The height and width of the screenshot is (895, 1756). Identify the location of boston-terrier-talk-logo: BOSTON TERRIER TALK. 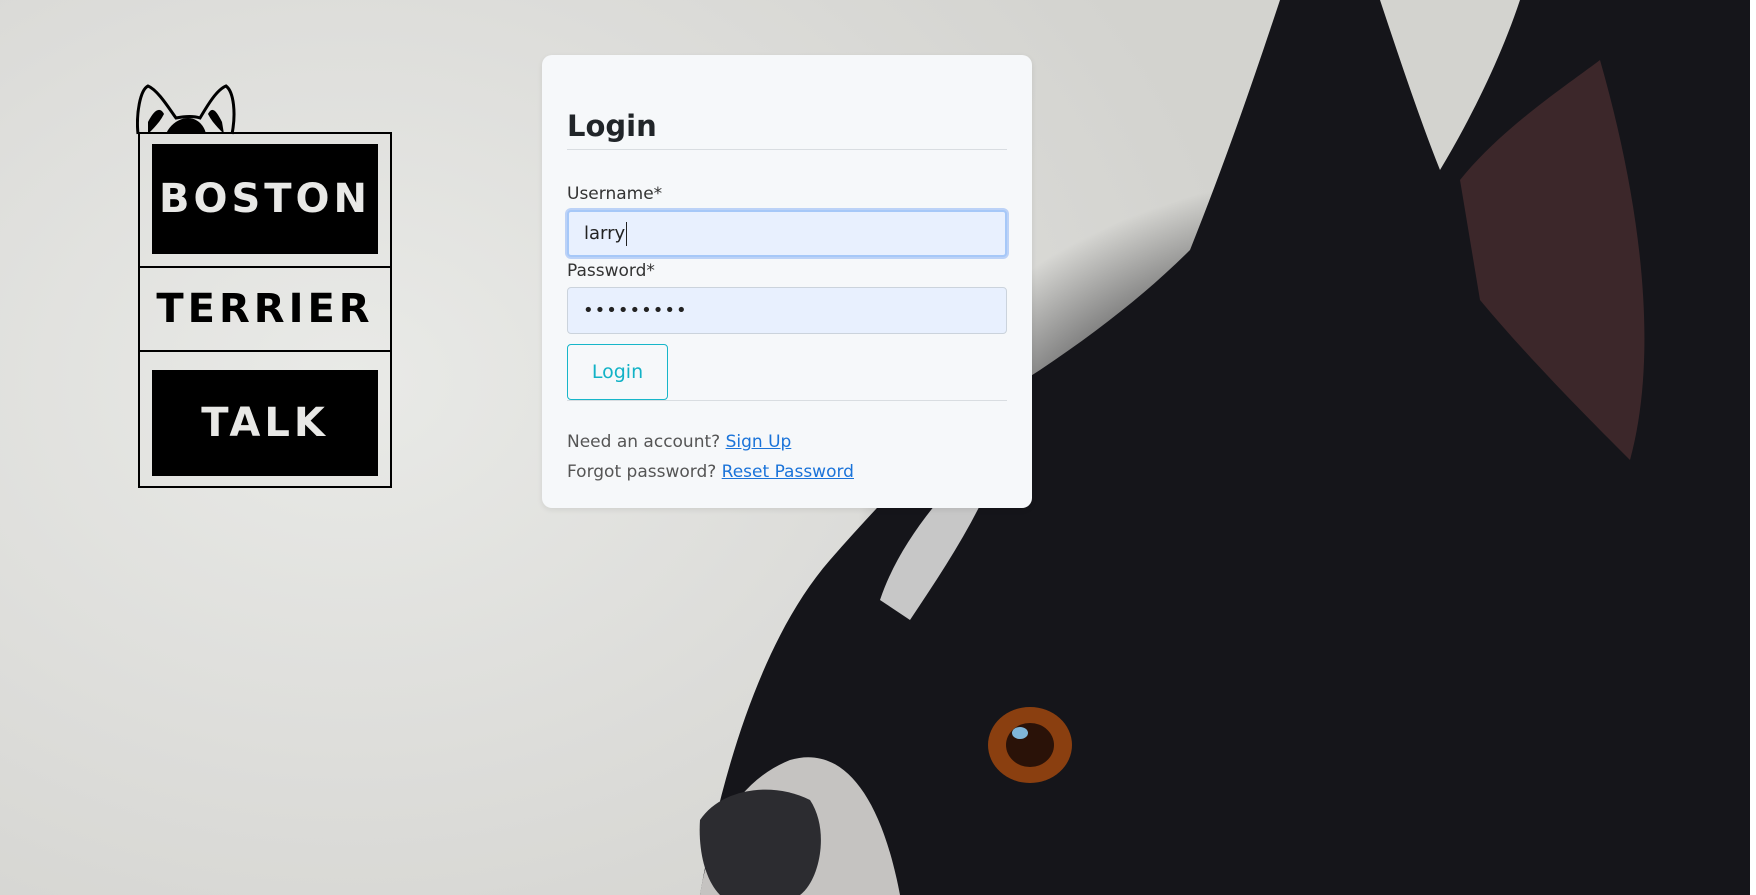
(266, 289).